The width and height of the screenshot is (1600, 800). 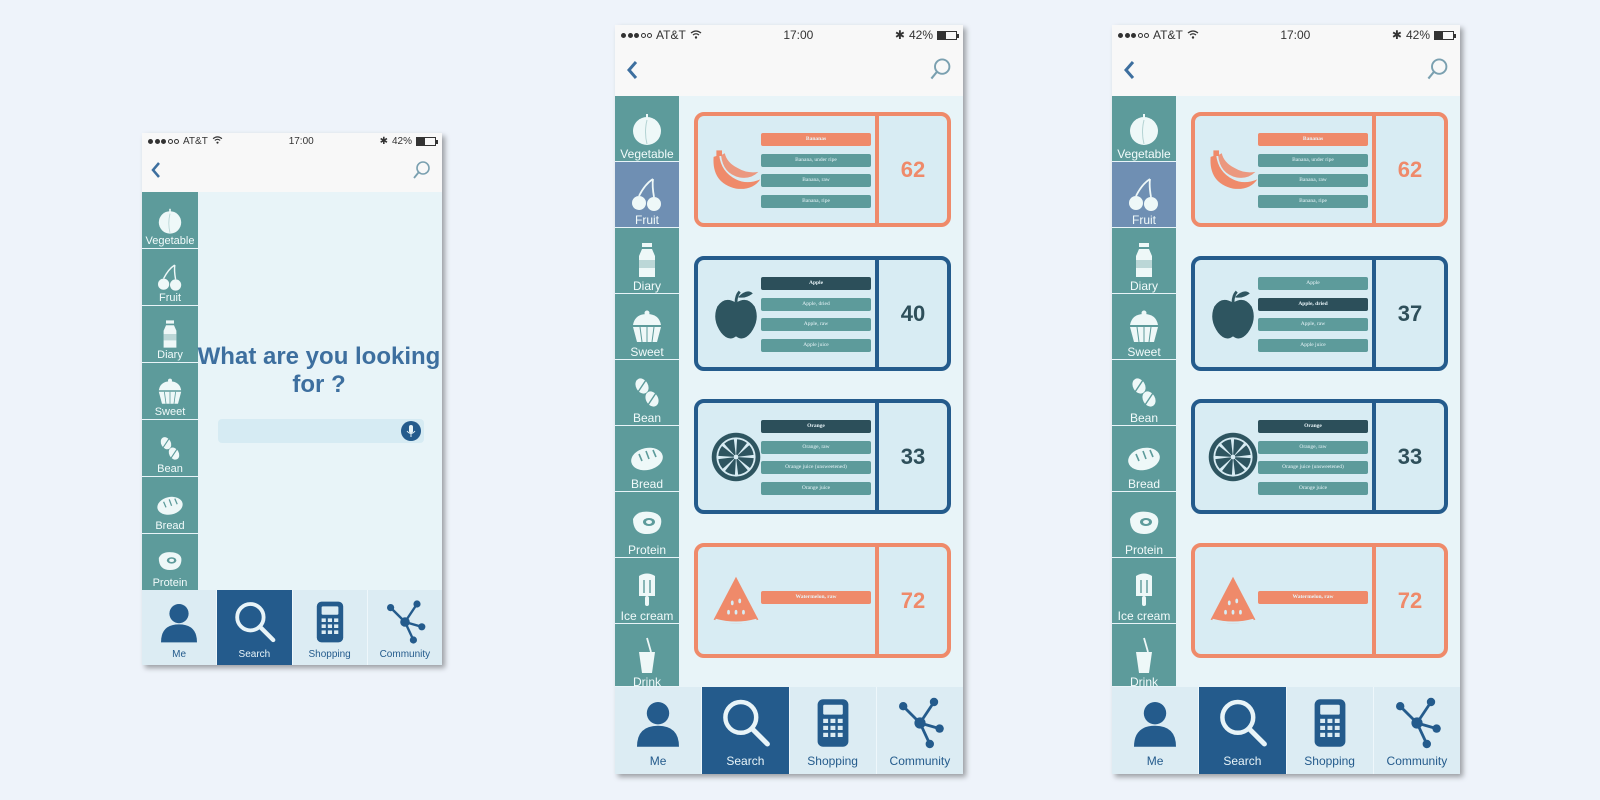 What do you see at coordinates (647, 220) in the screenshot?
I see `sidebar-item-label: Fruit` at bounding box center [647, 220].